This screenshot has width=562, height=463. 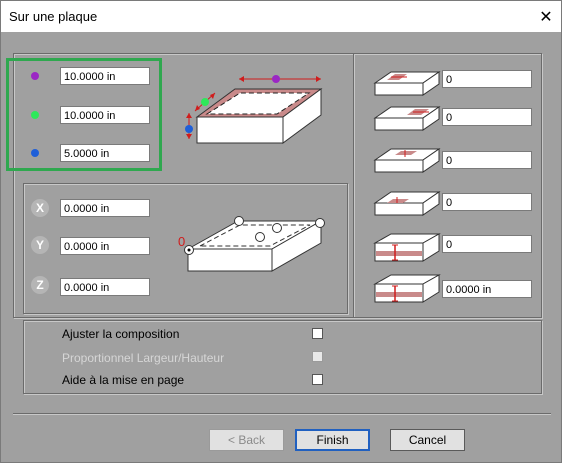 I want to click on height-field: 5.0000 in, so click(x=105, y=153).